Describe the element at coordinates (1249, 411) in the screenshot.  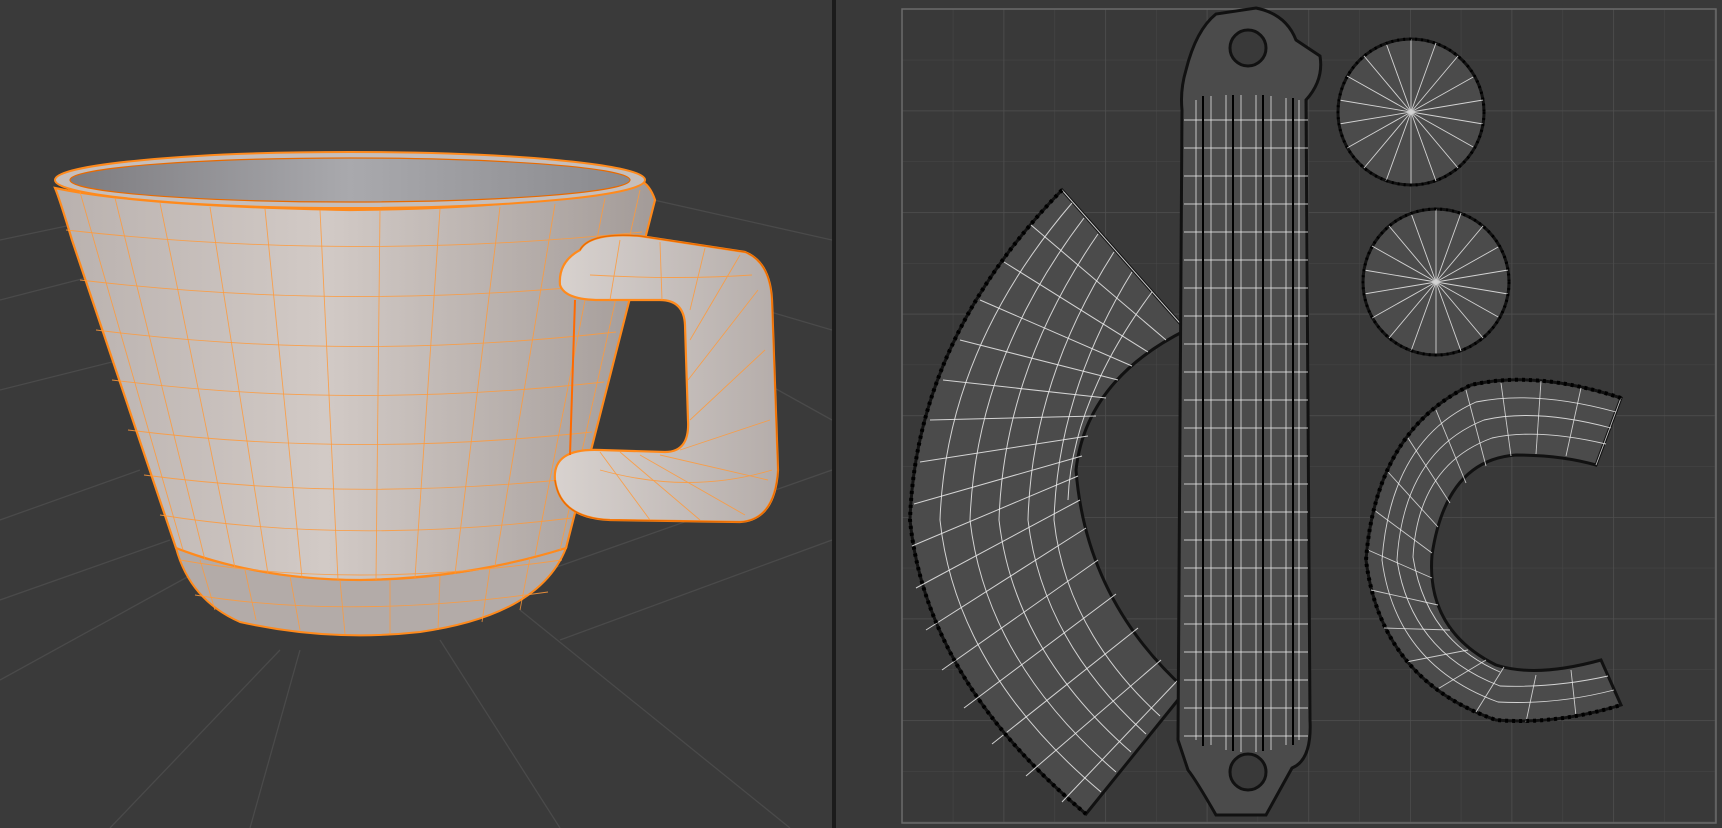
I see `uv-island-handle` at that location.